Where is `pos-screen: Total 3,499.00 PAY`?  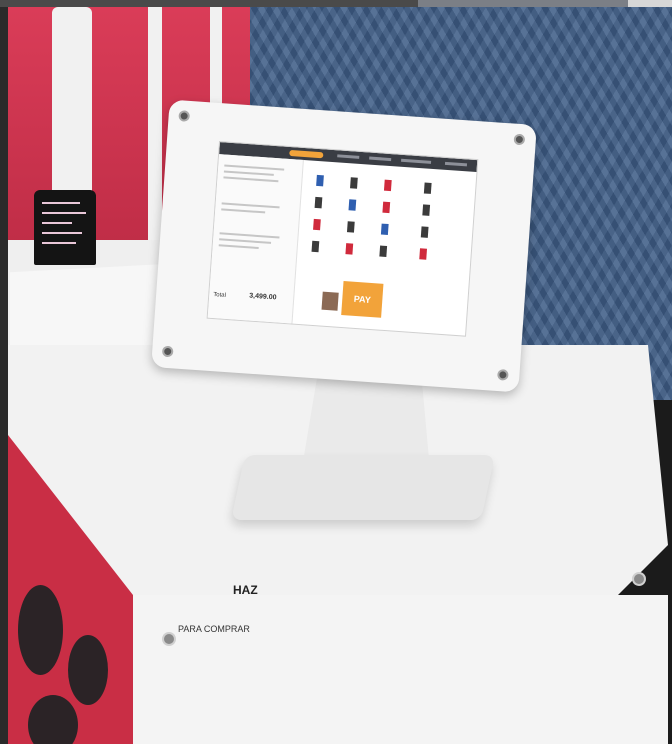 pos-screen: Total 3,499.00 PAY is located at coordinates (342, 239).